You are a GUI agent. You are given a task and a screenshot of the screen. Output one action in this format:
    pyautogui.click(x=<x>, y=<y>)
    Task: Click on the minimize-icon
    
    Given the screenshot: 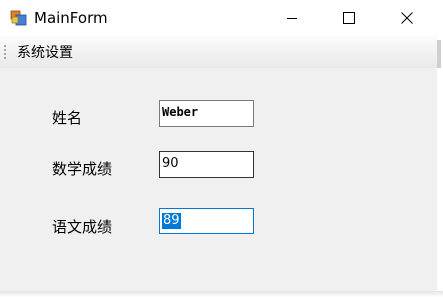 What is the action you would take?
    pyautogui.click(x=292, y=18)
    